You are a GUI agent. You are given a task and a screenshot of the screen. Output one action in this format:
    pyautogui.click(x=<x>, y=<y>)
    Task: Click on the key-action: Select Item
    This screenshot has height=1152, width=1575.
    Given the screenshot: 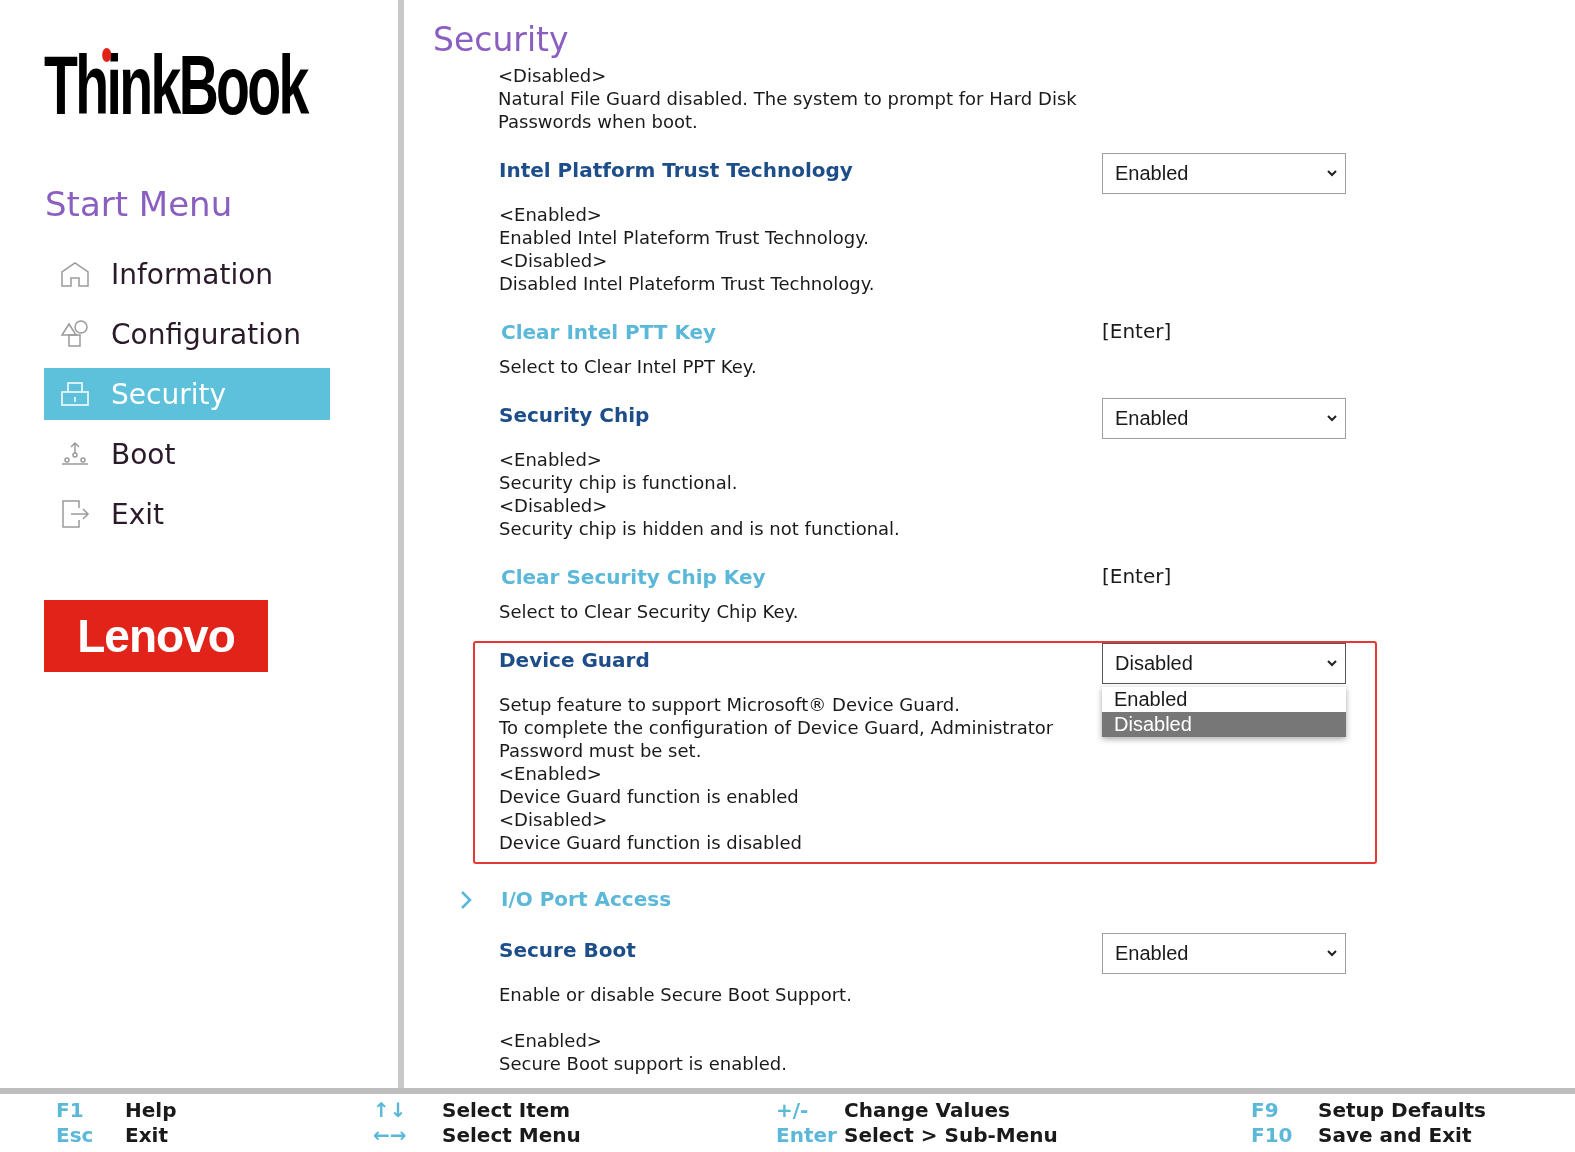 What is the action you would take?
    pyautogui.click(x=507, y=1110)
    